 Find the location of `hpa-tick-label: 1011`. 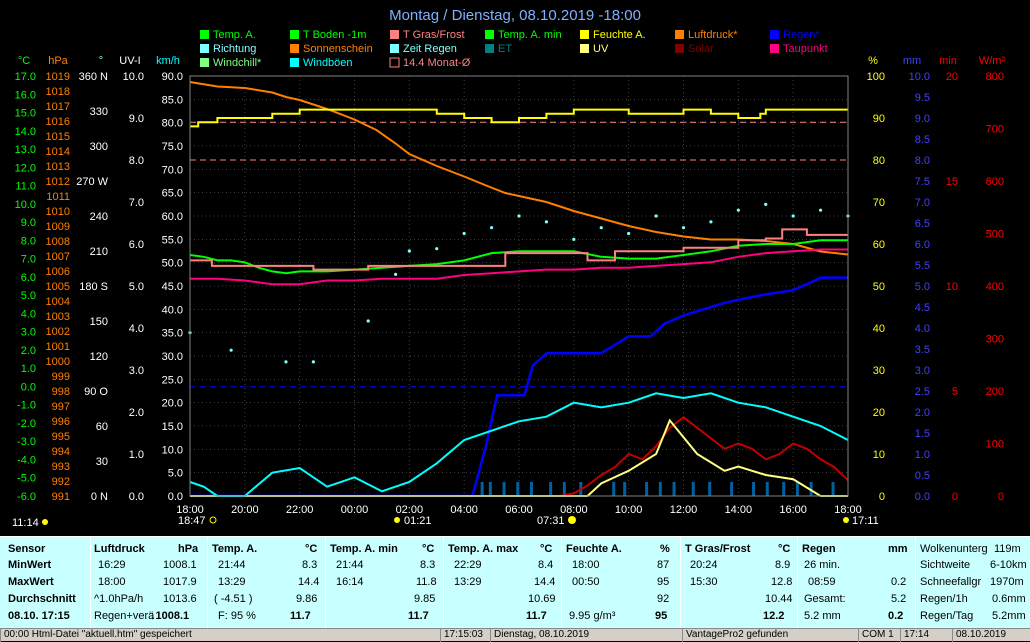

hpa-tick-label: 1011 is located at coordinates (58, 197).